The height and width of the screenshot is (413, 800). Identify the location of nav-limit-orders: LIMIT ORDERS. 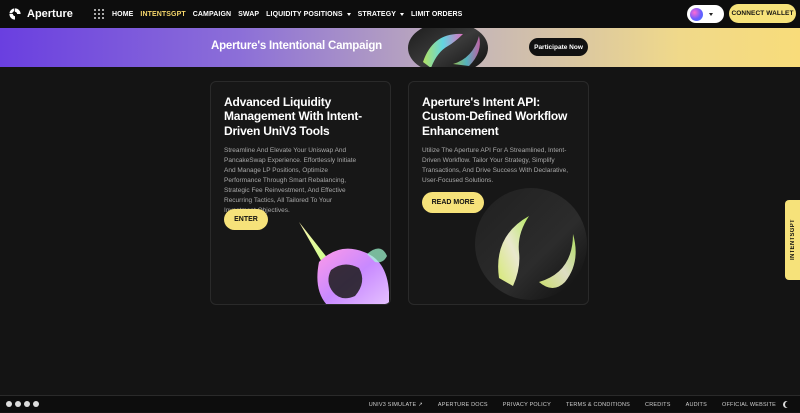
(436, 14).